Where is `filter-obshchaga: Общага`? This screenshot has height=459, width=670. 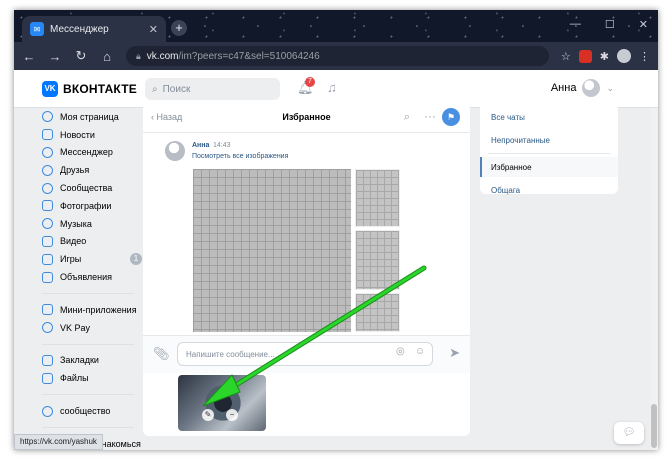
filter-obshchaga: Общага is located at coordinates (549, 190).